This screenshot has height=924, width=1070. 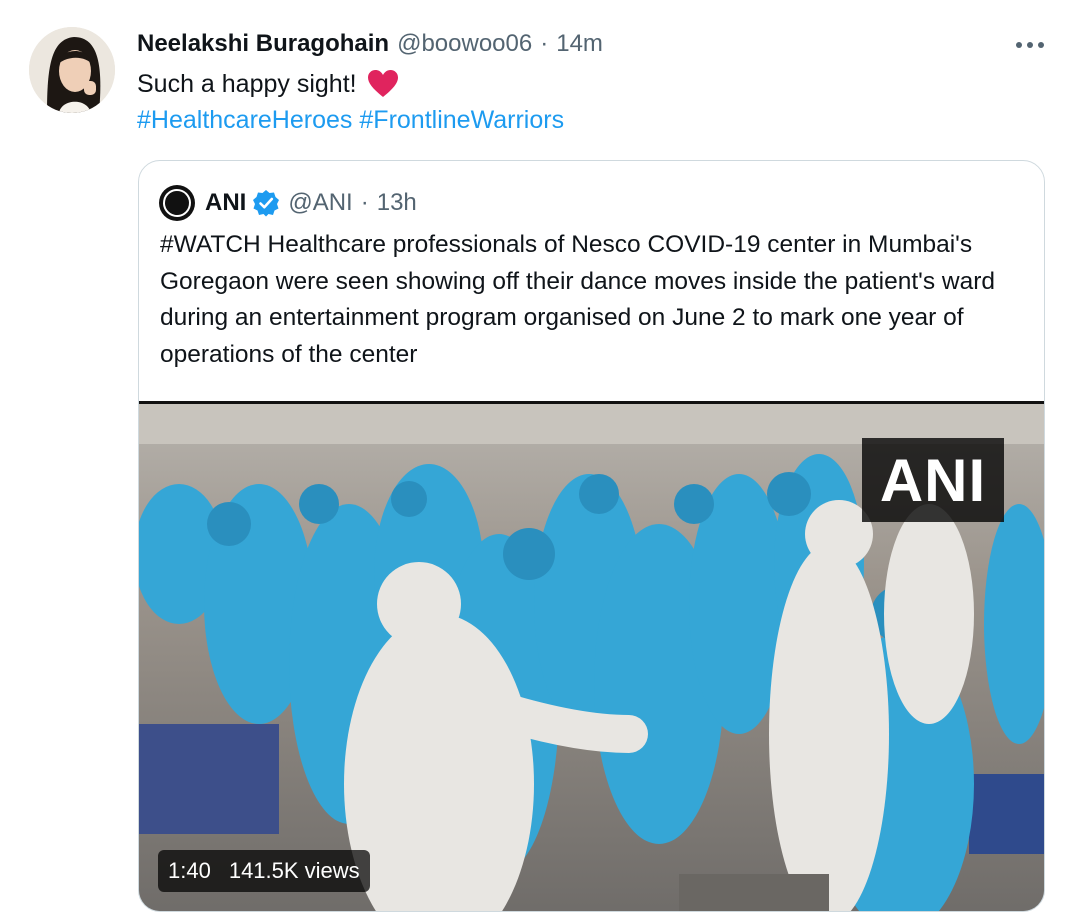 I want to click on ani-logo-icon, so click(x=177, y=203).